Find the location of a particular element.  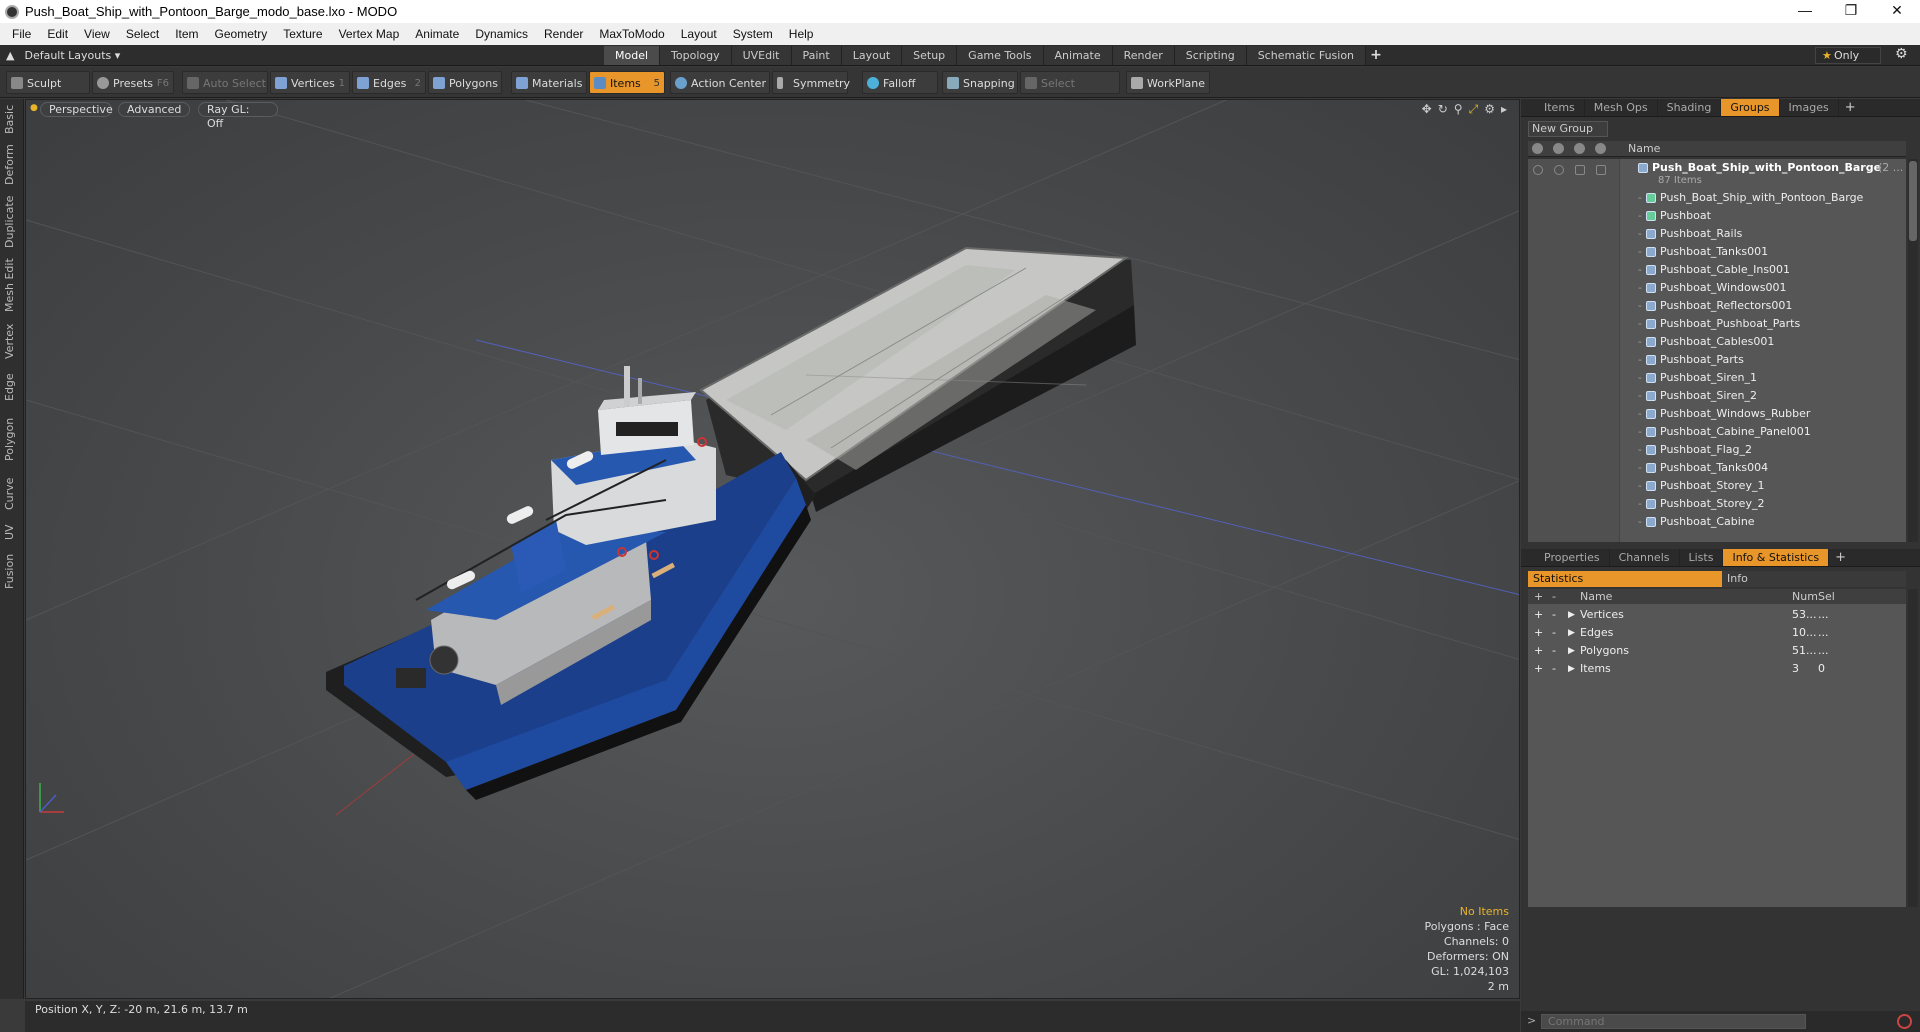

list-item: - Push_Boat_Ship_with_Pontoon_Barge is located at coordinates (1717, 198).